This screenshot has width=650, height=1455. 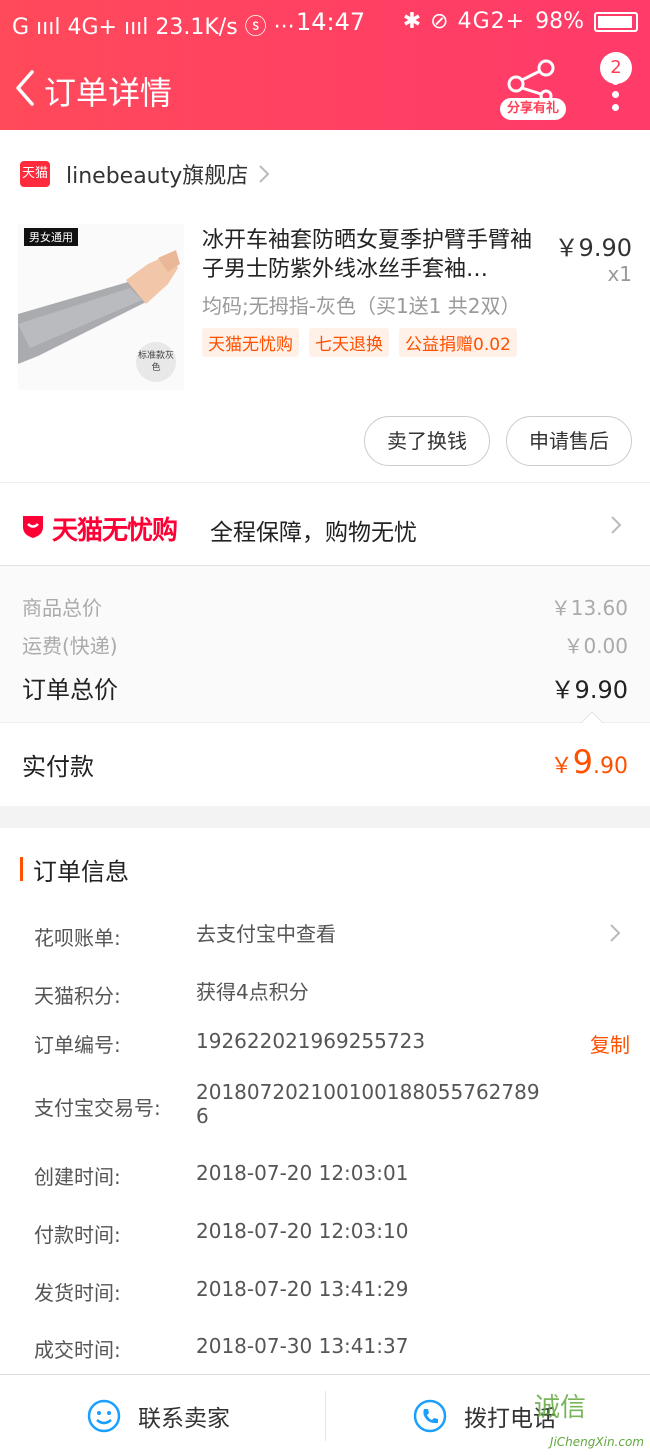 What do you see at coordinates (325, 90) in the screenshot?
I see `nav-bar: 订单详情 分享有礼 2` at bounding box center [325, 90].